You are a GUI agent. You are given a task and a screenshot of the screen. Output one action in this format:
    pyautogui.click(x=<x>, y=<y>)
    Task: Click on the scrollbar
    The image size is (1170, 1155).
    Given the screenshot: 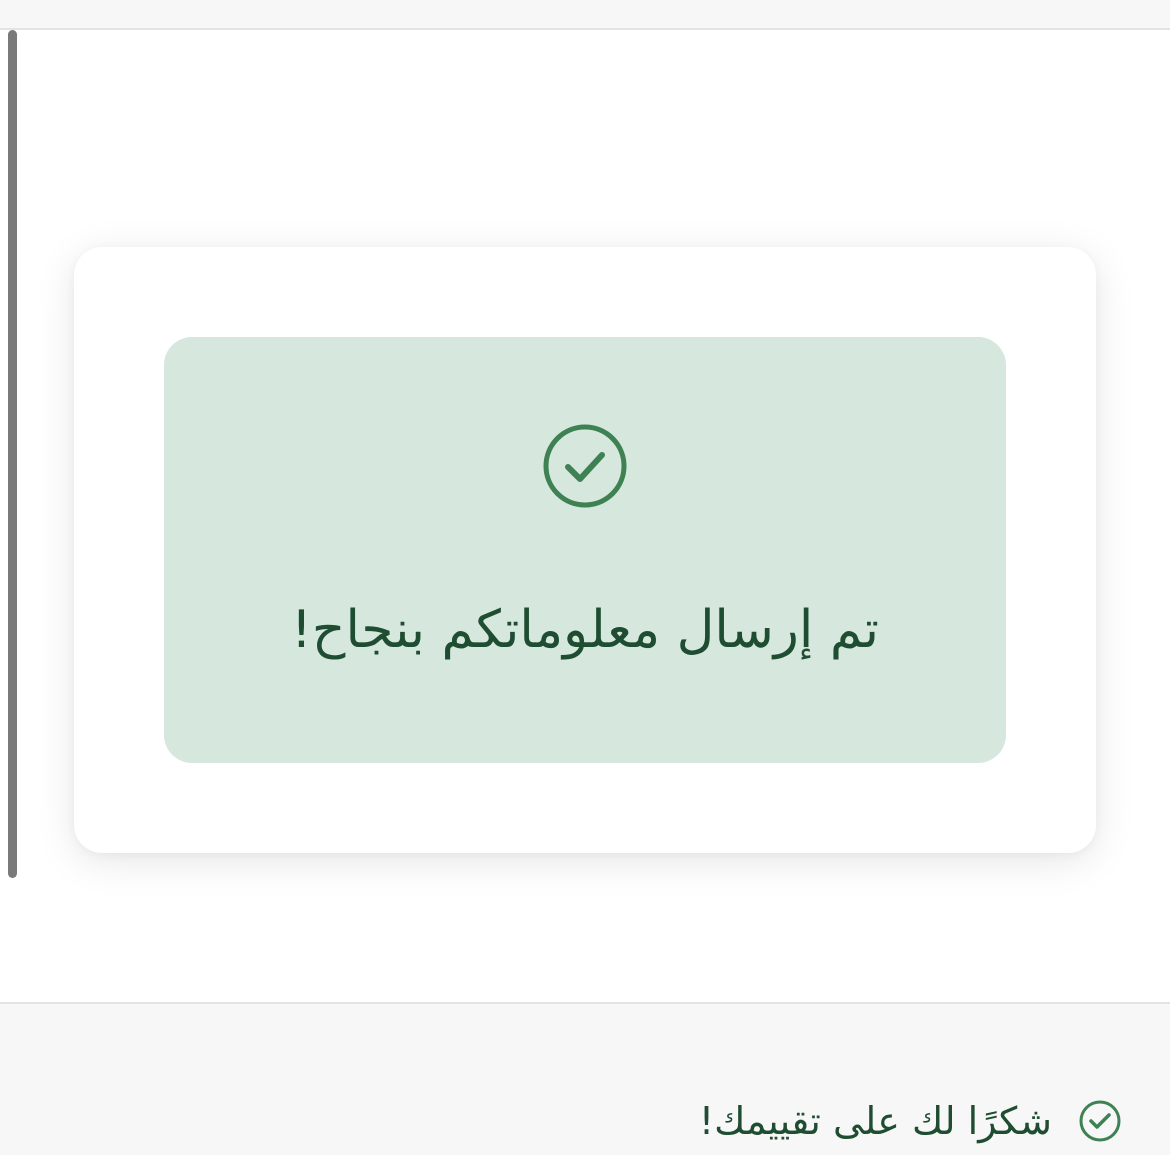 What is the action you would take?
    pyautogui.click(x=12, y=454)
    